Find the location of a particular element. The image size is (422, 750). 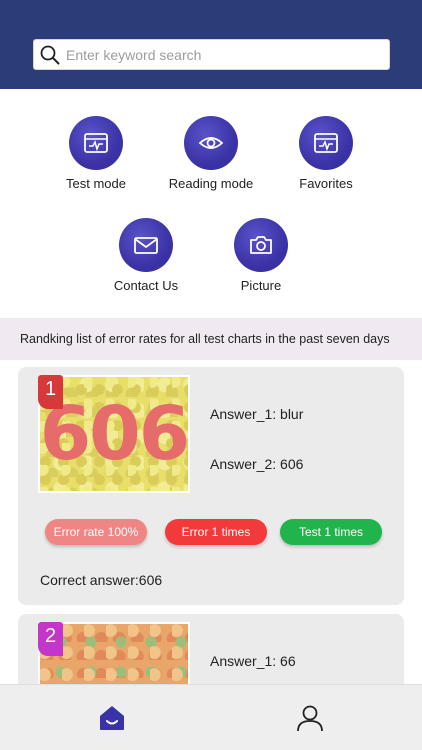

bottom-tab-bar is located at coordinates (211, 717).